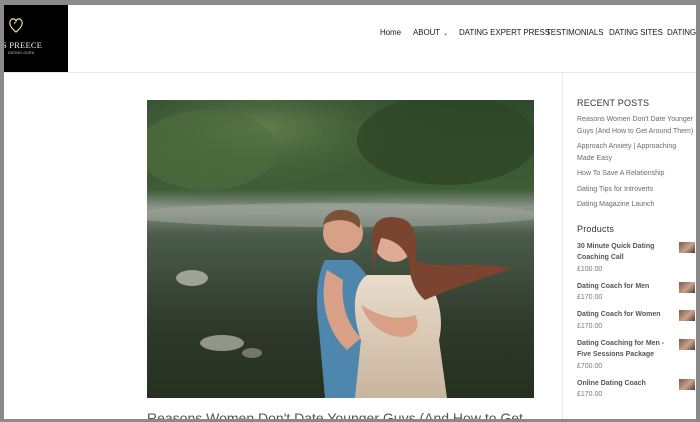 The image size is (700, 422). I want to click on product-item: Online Dating Coach £170.00, so click(636, 389).